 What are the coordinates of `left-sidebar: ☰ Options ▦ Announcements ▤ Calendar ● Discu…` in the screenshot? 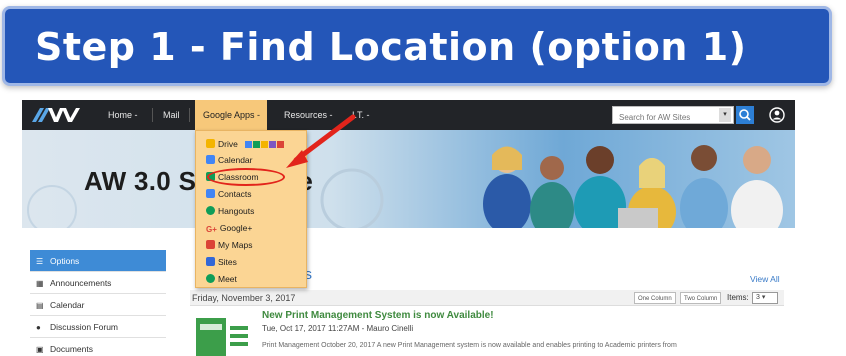 It's located at (98, 303).